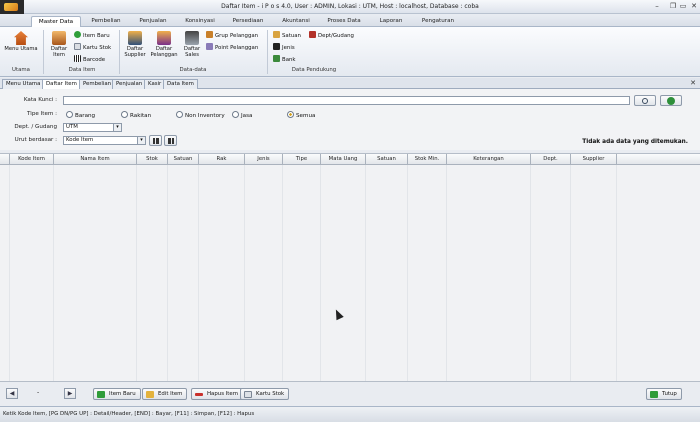  I want to click on close-tab-icon: ✕, so click(693, 83).